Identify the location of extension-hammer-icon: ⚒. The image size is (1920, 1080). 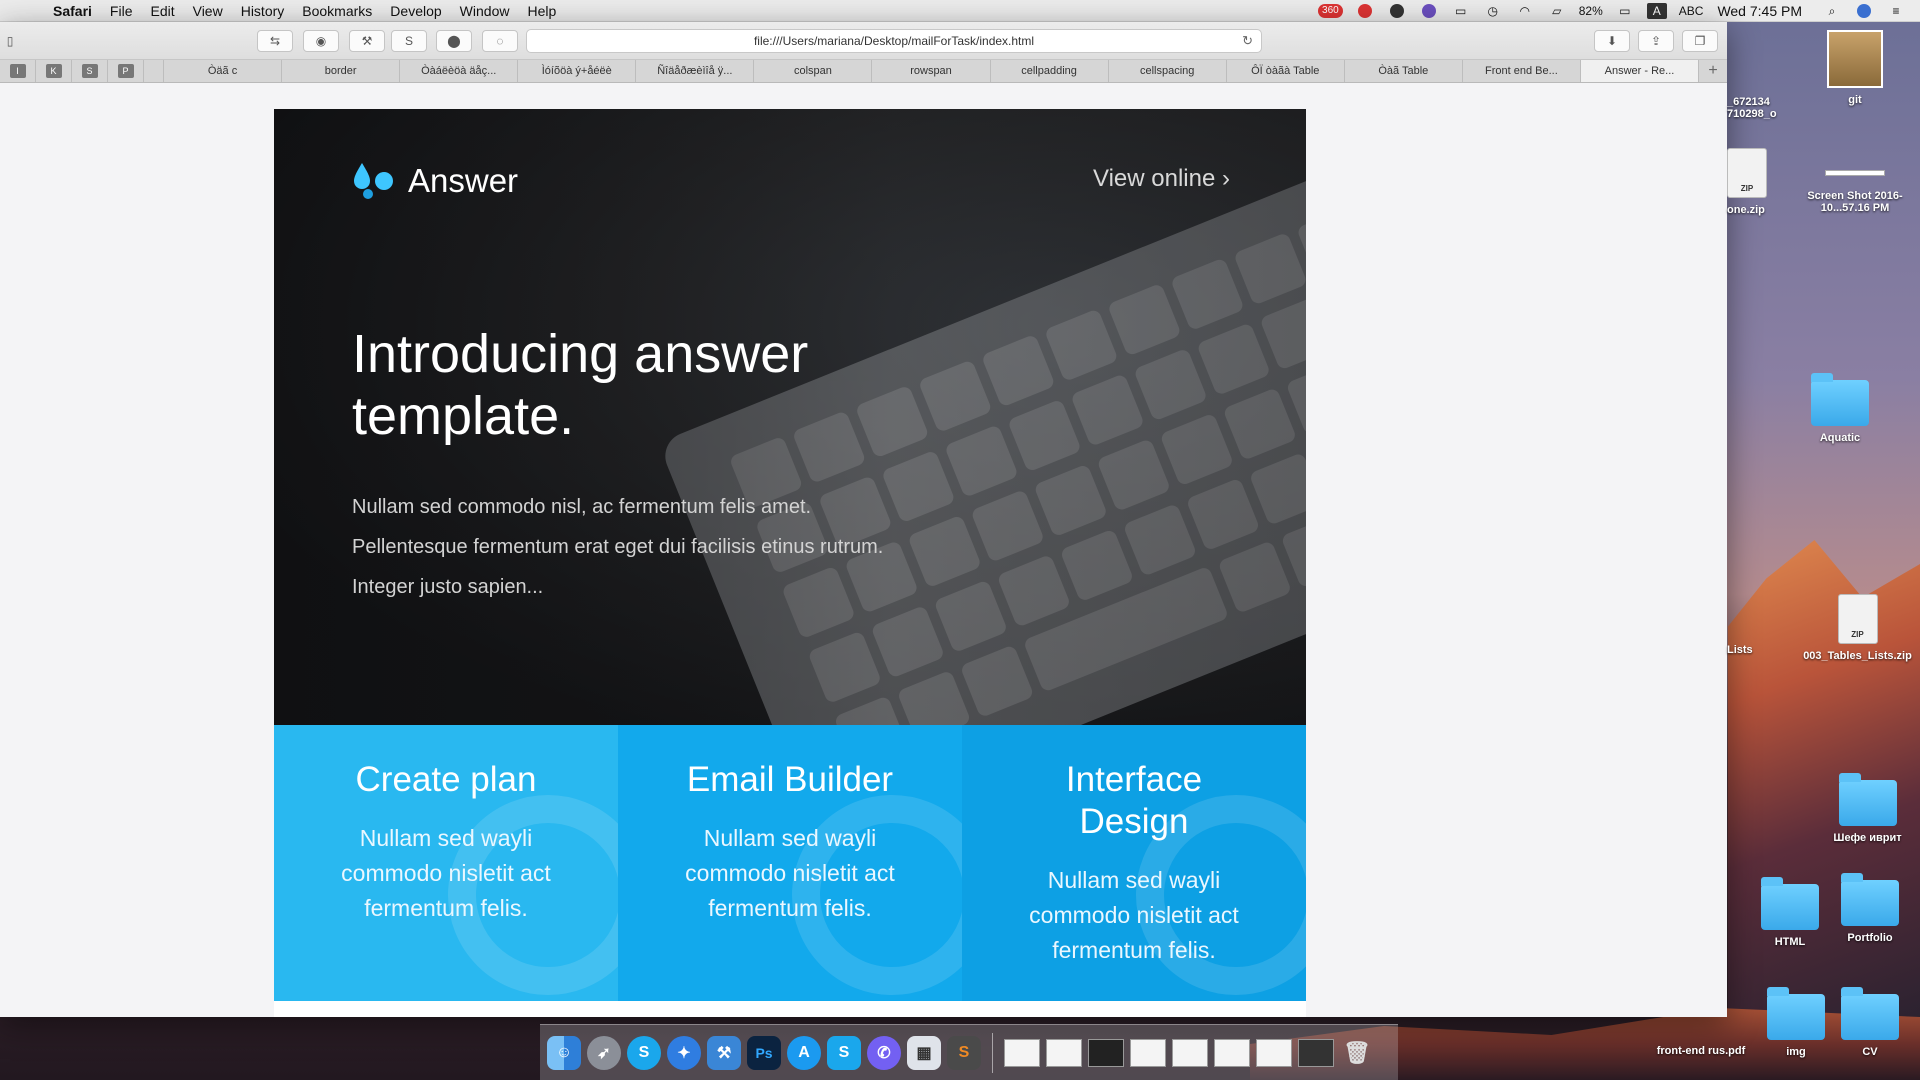
(367, 41).